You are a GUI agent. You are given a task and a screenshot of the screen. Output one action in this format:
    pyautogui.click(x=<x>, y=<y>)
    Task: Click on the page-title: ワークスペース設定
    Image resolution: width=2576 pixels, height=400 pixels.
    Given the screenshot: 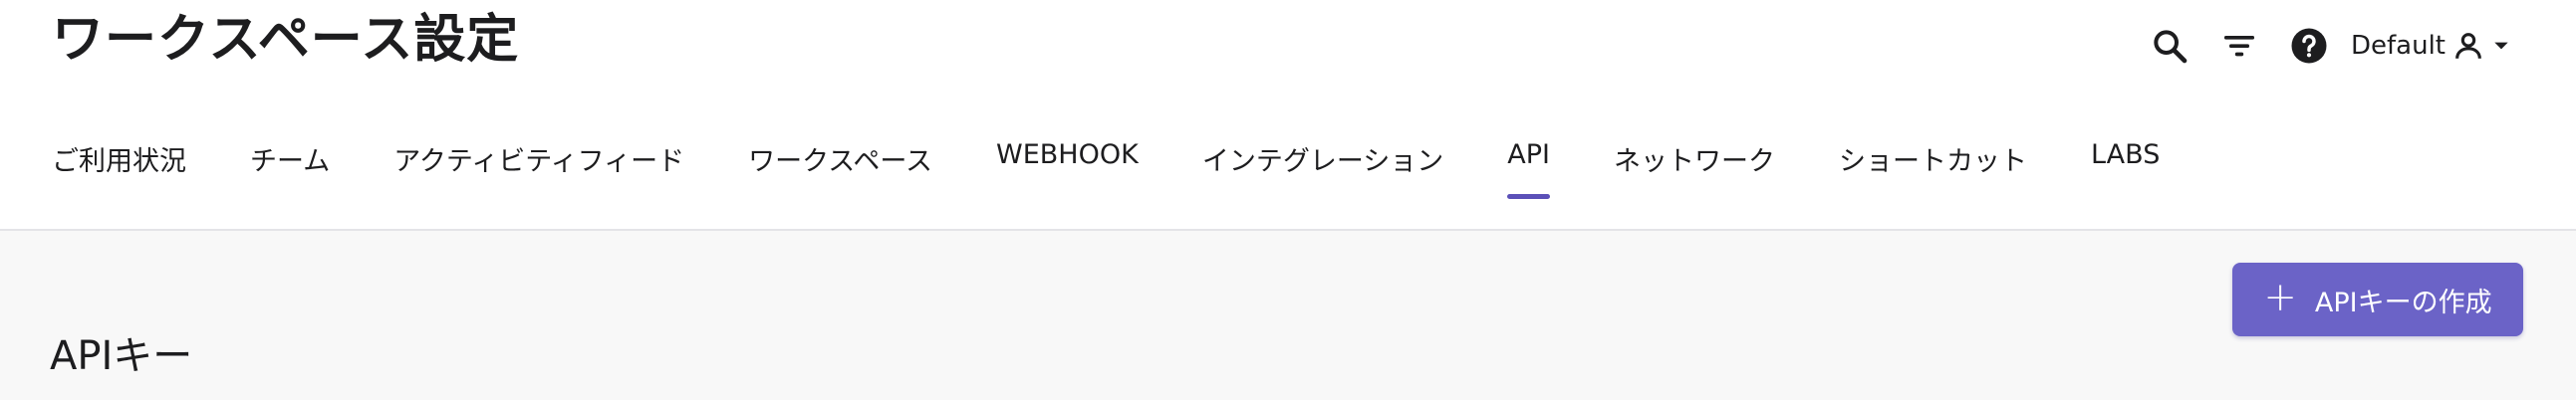 What is the action you would take?
    pyautogui.click(x=286, y=40)
    